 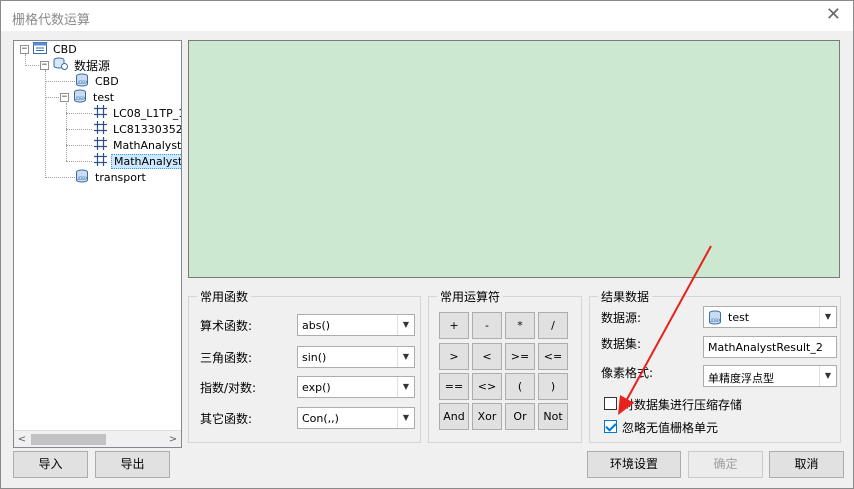 I want to click on compress-checkbox, so click(x=610, y=403).